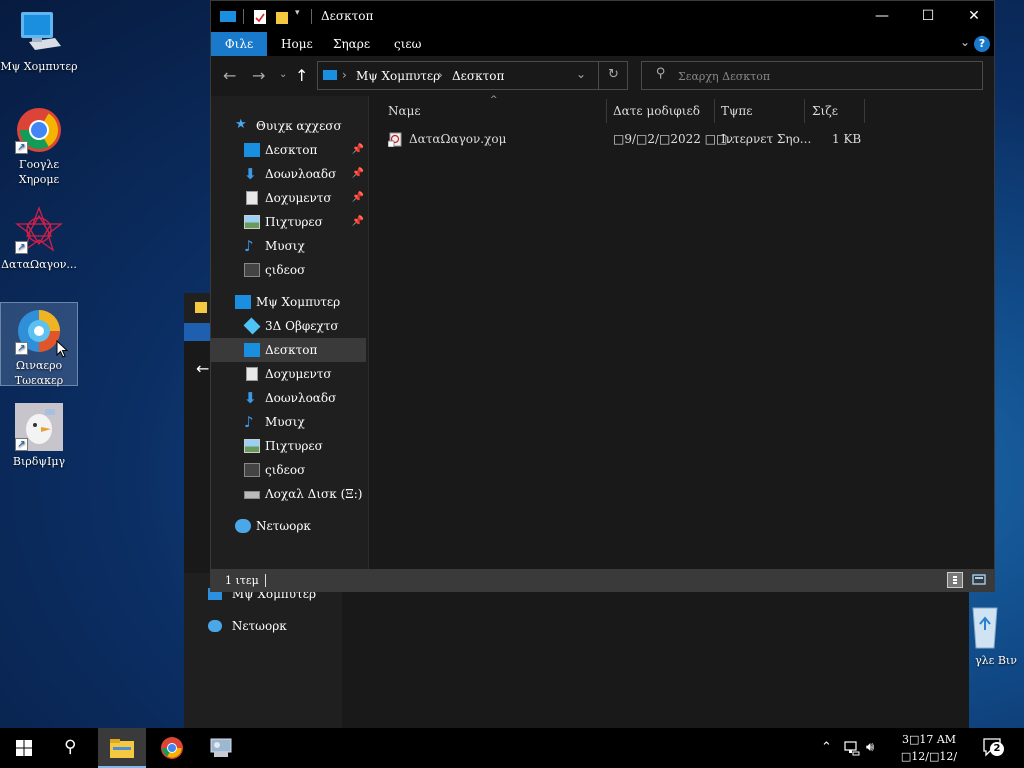 The image size is (1024, 768). What do you see at coordinates (198, 332) in the screenshot?
I see `background-window-file-tab` at bounding box center [198, 332].